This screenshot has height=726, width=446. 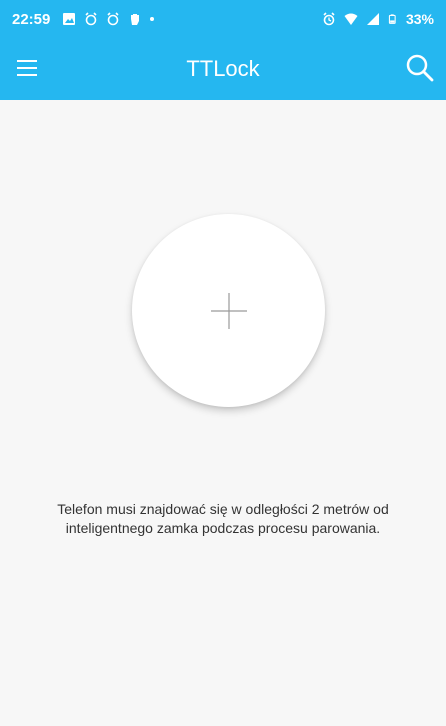 What do you see at coordinates (83, 19) in the screenshot?
I see `status-bar-left: 22:59` at bounding box center [83, 19].